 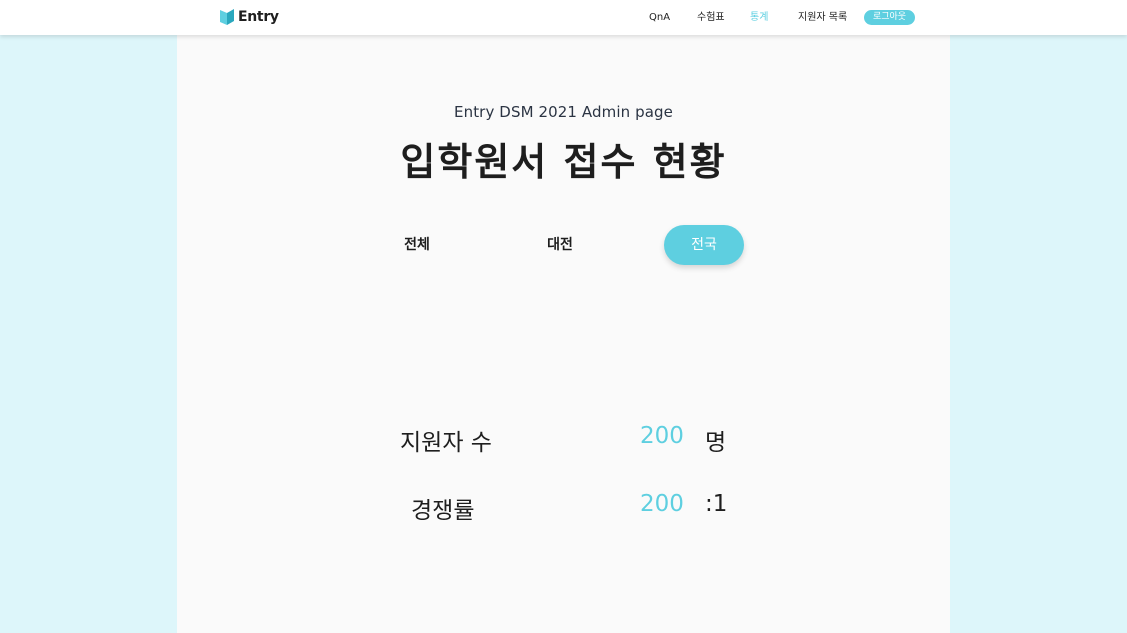 What do you see at coordinates (822, 17) in the screenshot?
I see `nav-link-applicant-list: 지원자 목록` at bounding box center [822, 17].